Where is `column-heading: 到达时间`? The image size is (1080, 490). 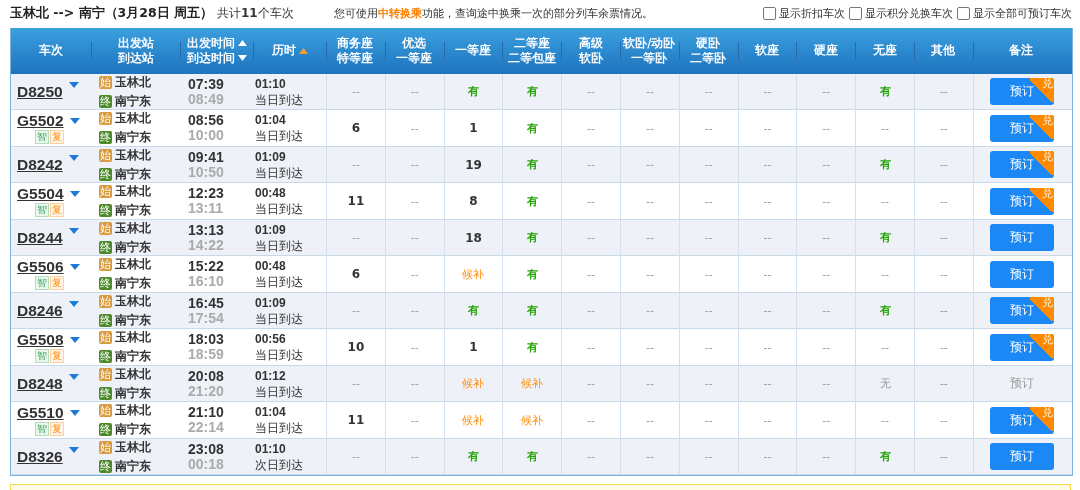
column-heading: 到达时间 is located at coordinates (210, 58).